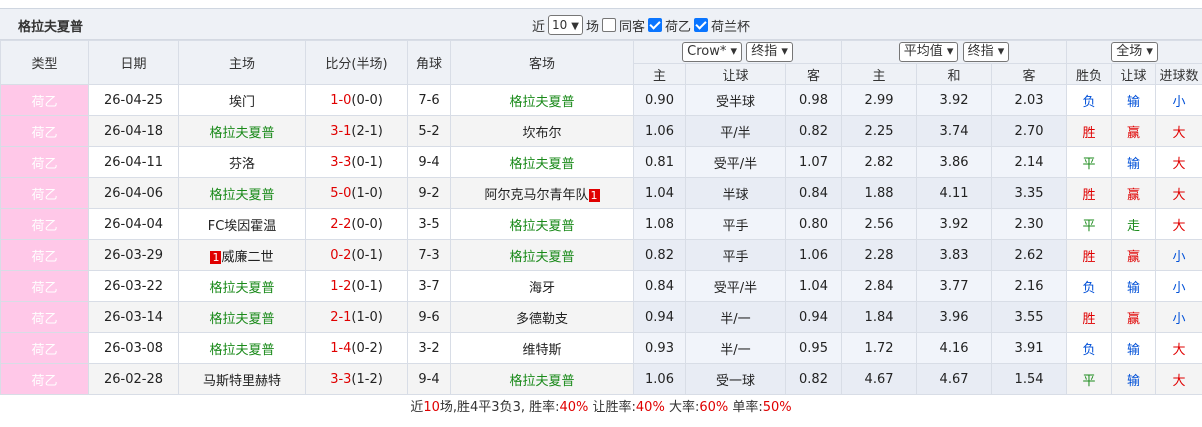  I want to click on euro-draw-cell: 4.16, so click(954, 348).